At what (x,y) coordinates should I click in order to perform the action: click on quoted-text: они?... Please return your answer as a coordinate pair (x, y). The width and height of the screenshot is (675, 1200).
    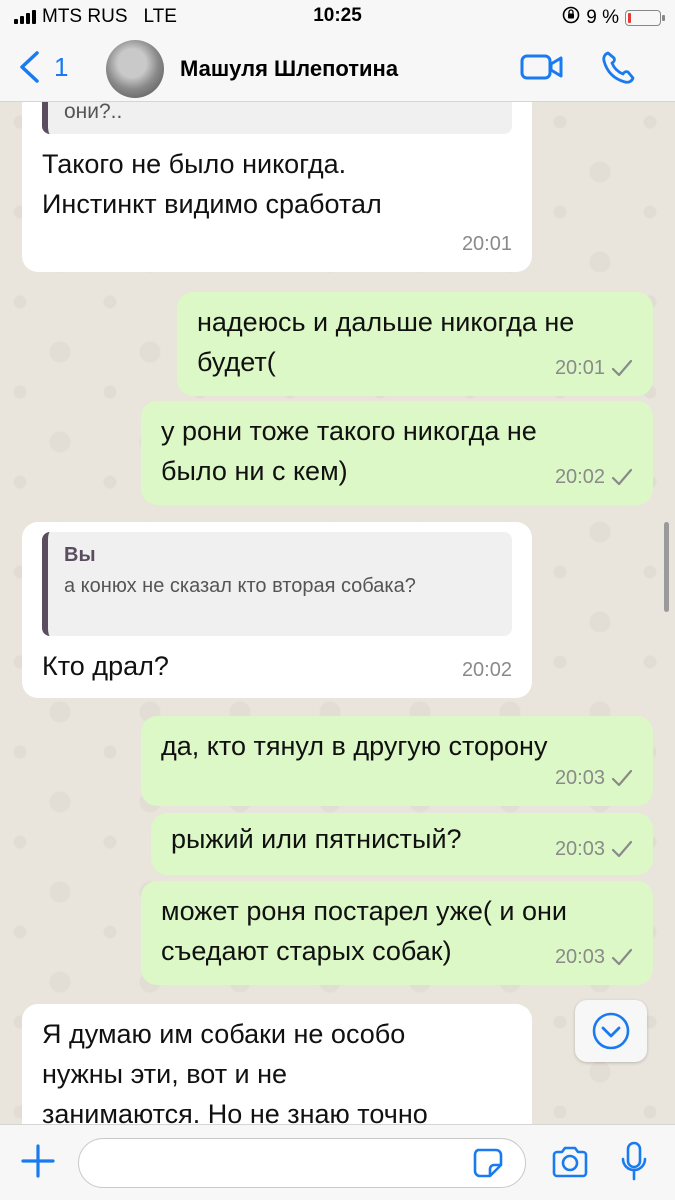
    Looking at the image, I should click on (93, 112).